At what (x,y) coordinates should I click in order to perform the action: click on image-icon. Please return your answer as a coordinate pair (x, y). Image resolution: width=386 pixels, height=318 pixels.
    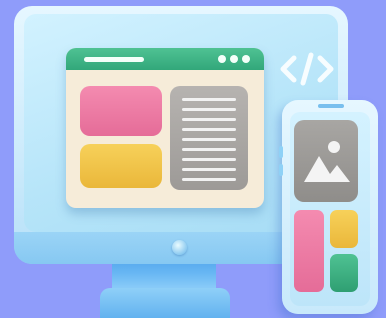
    Looking at the image, I should click on (327, 161).